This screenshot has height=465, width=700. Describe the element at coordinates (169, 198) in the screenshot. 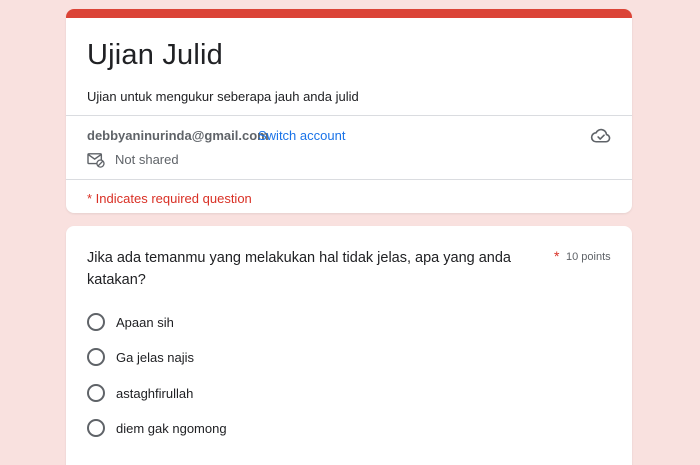

I see `required-note: * Indicates required question` at that location.